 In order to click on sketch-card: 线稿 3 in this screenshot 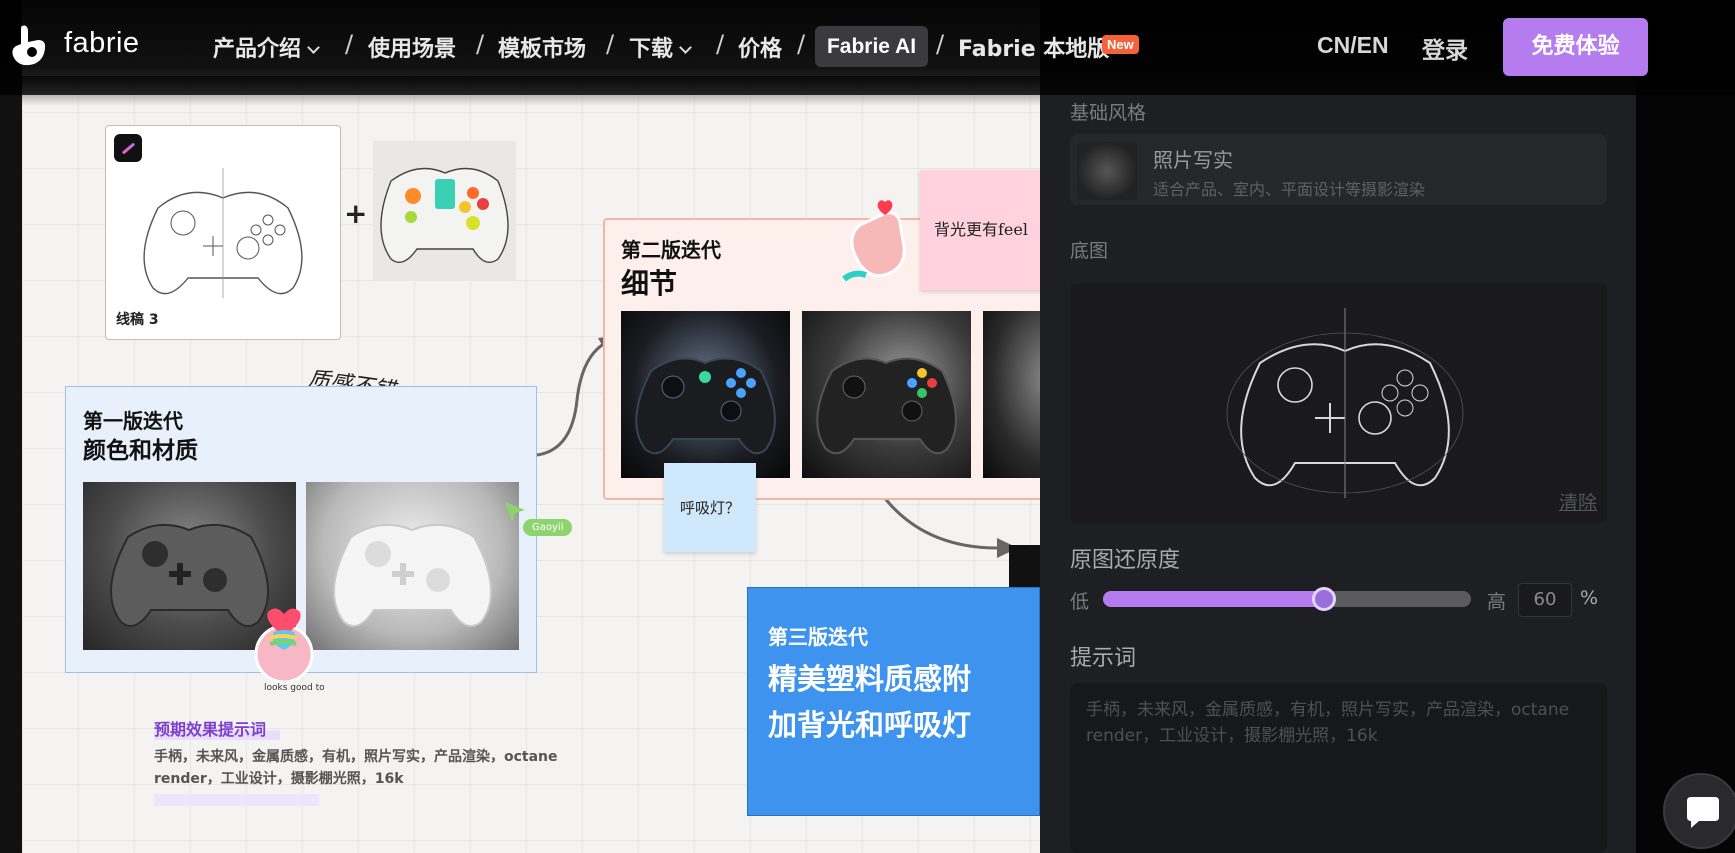, I will do `click(223, 232)`.